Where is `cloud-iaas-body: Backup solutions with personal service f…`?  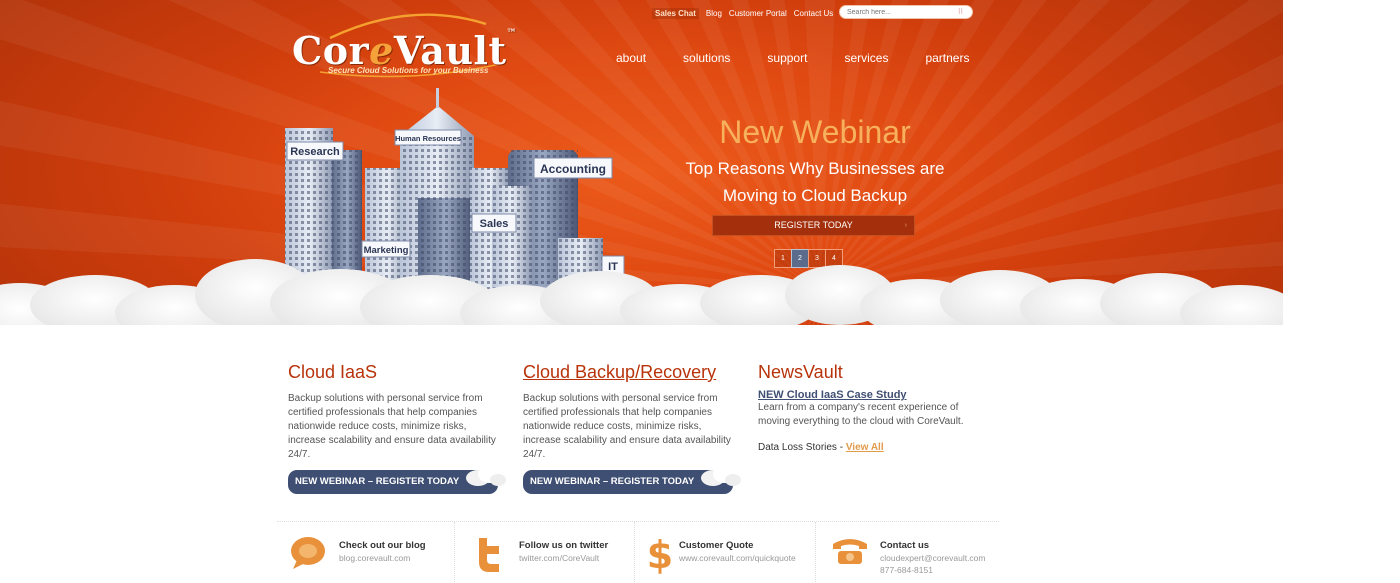 cloud-iaas-body: Backup solutions with personal service f… is located at coordinates (392, 426).